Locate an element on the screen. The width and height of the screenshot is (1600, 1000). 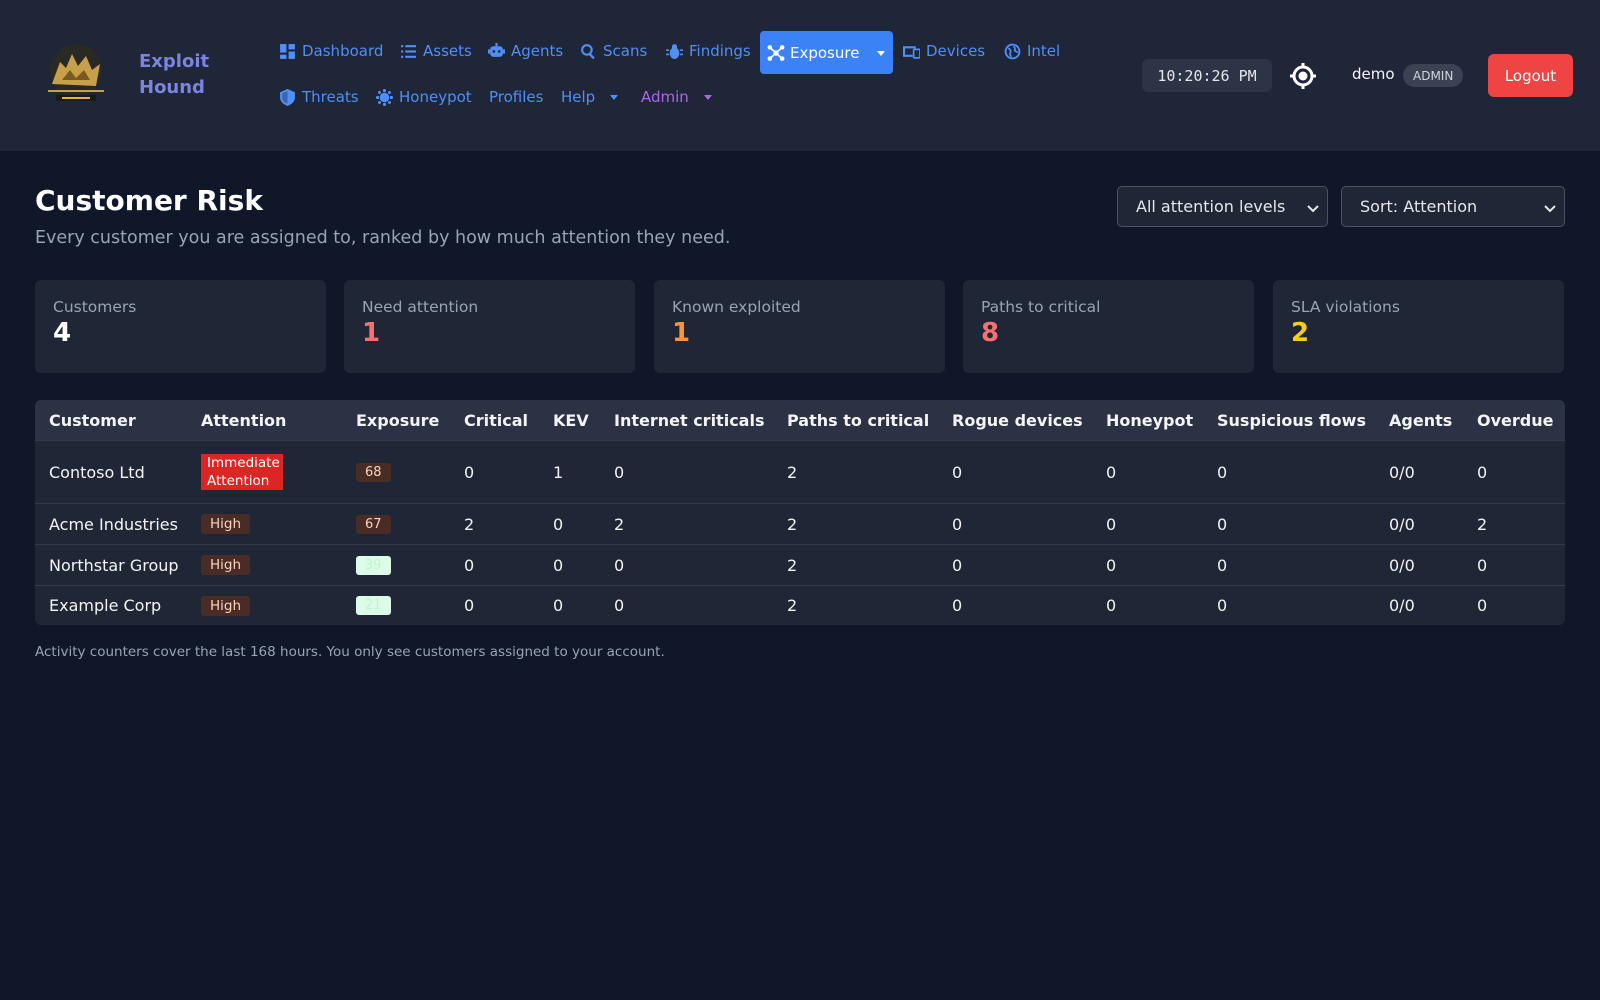
exposure-cell: 21 is located at coordinates (373, 605).